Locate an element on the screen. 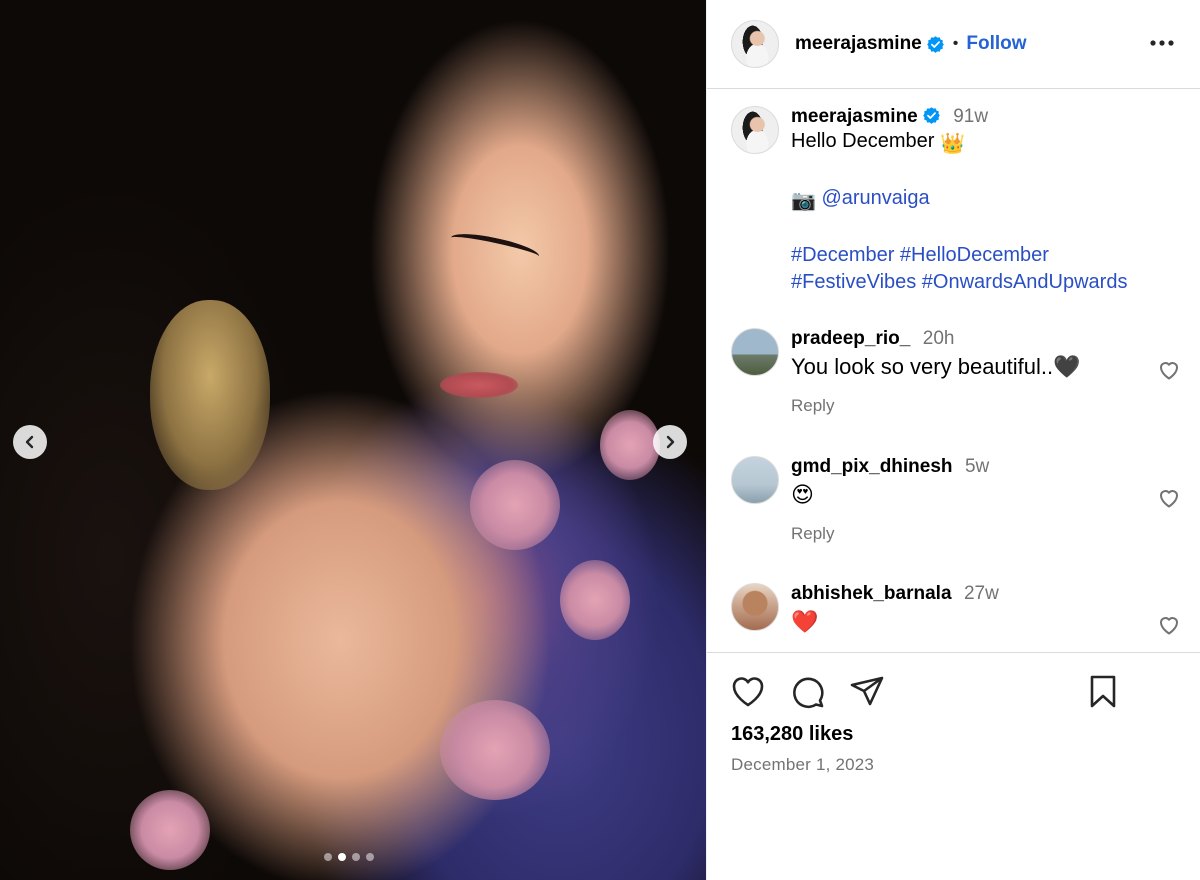 This screenshot has width=1200, height=880. hashtags-link: #FestiveVibes #OnwardsAndUpwards is located at coordinates (959, 282).